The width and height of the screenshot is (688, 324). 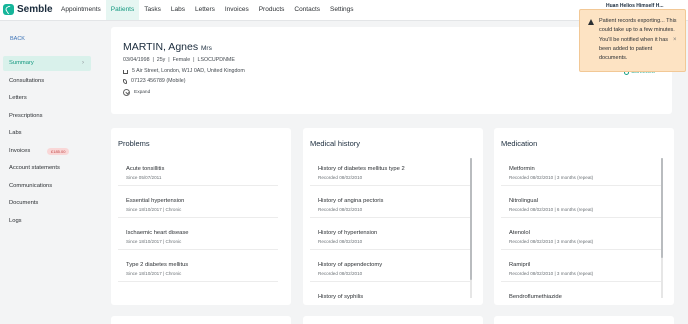 What do you see at coordinates (205, 10) in the screenshot?
I see `nav-letters: Letters` at bounding box center [205, 10].